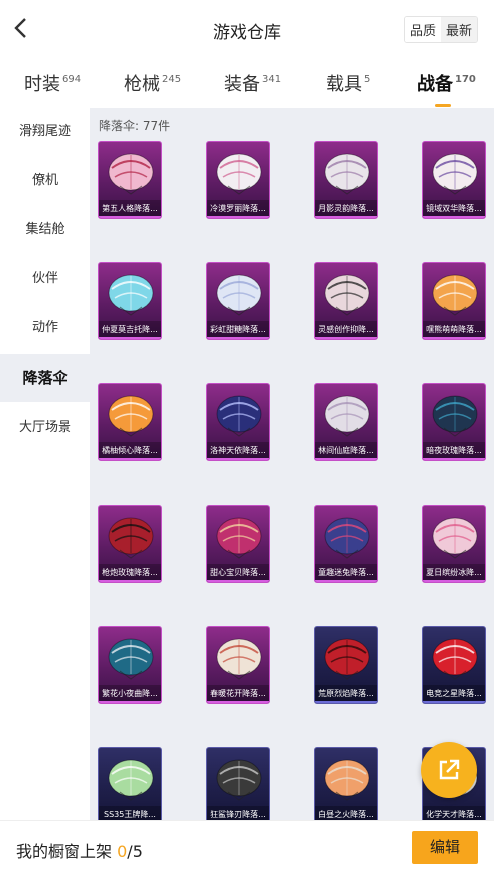  I want to click on tab-battle-prep: 战备 170, so click(446, 88).